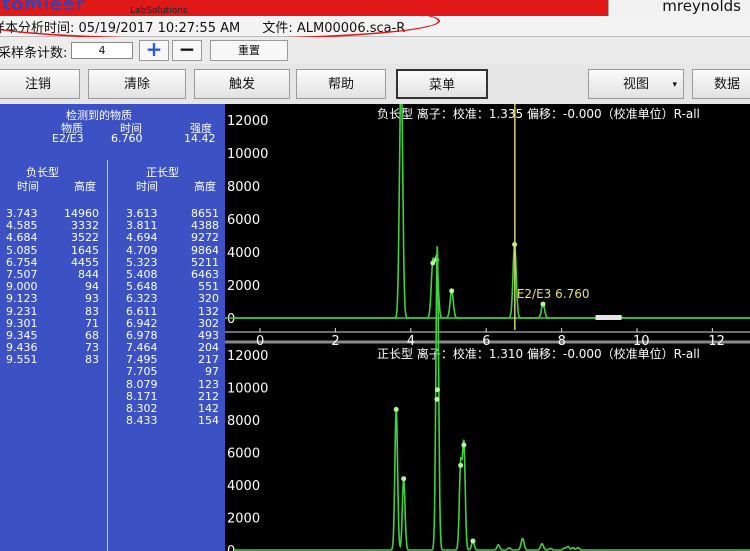 The height and width of the screenshot is (551, 750). What do you see at coordinates (85, 250) in the screenshot?
I see `neg-peak-height: 1645` at bounding box center [85, 250].